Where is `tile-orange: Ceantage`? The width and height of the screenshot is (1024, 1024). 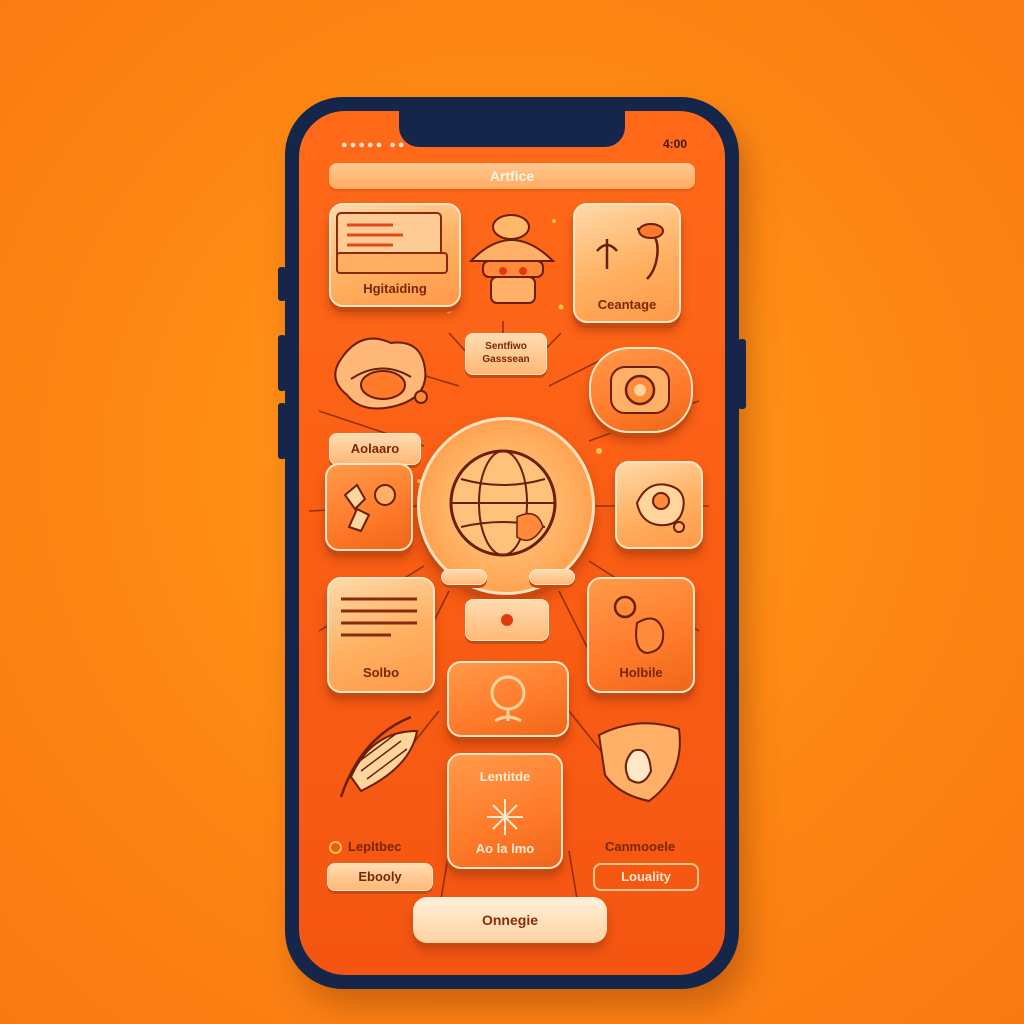 tile-orange: Ceantage is located at coordinates (627, 263).